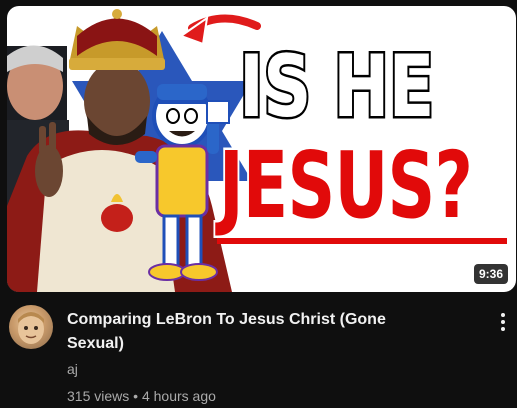 Image resolution: width=517 pixels, height=408 pixels. I want to click on view-count: 315 views, so click(98, 396).